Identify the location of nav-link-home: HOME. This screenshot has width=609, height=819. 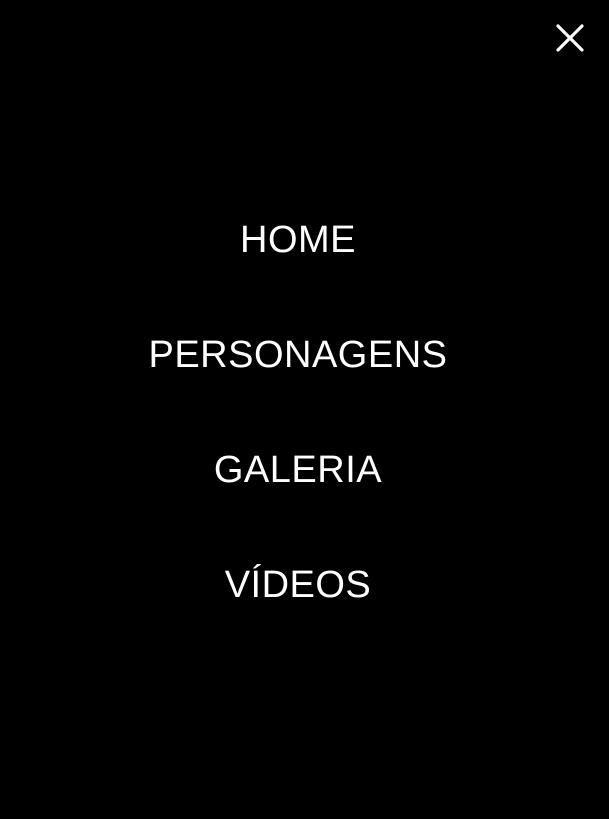
(298, 240).